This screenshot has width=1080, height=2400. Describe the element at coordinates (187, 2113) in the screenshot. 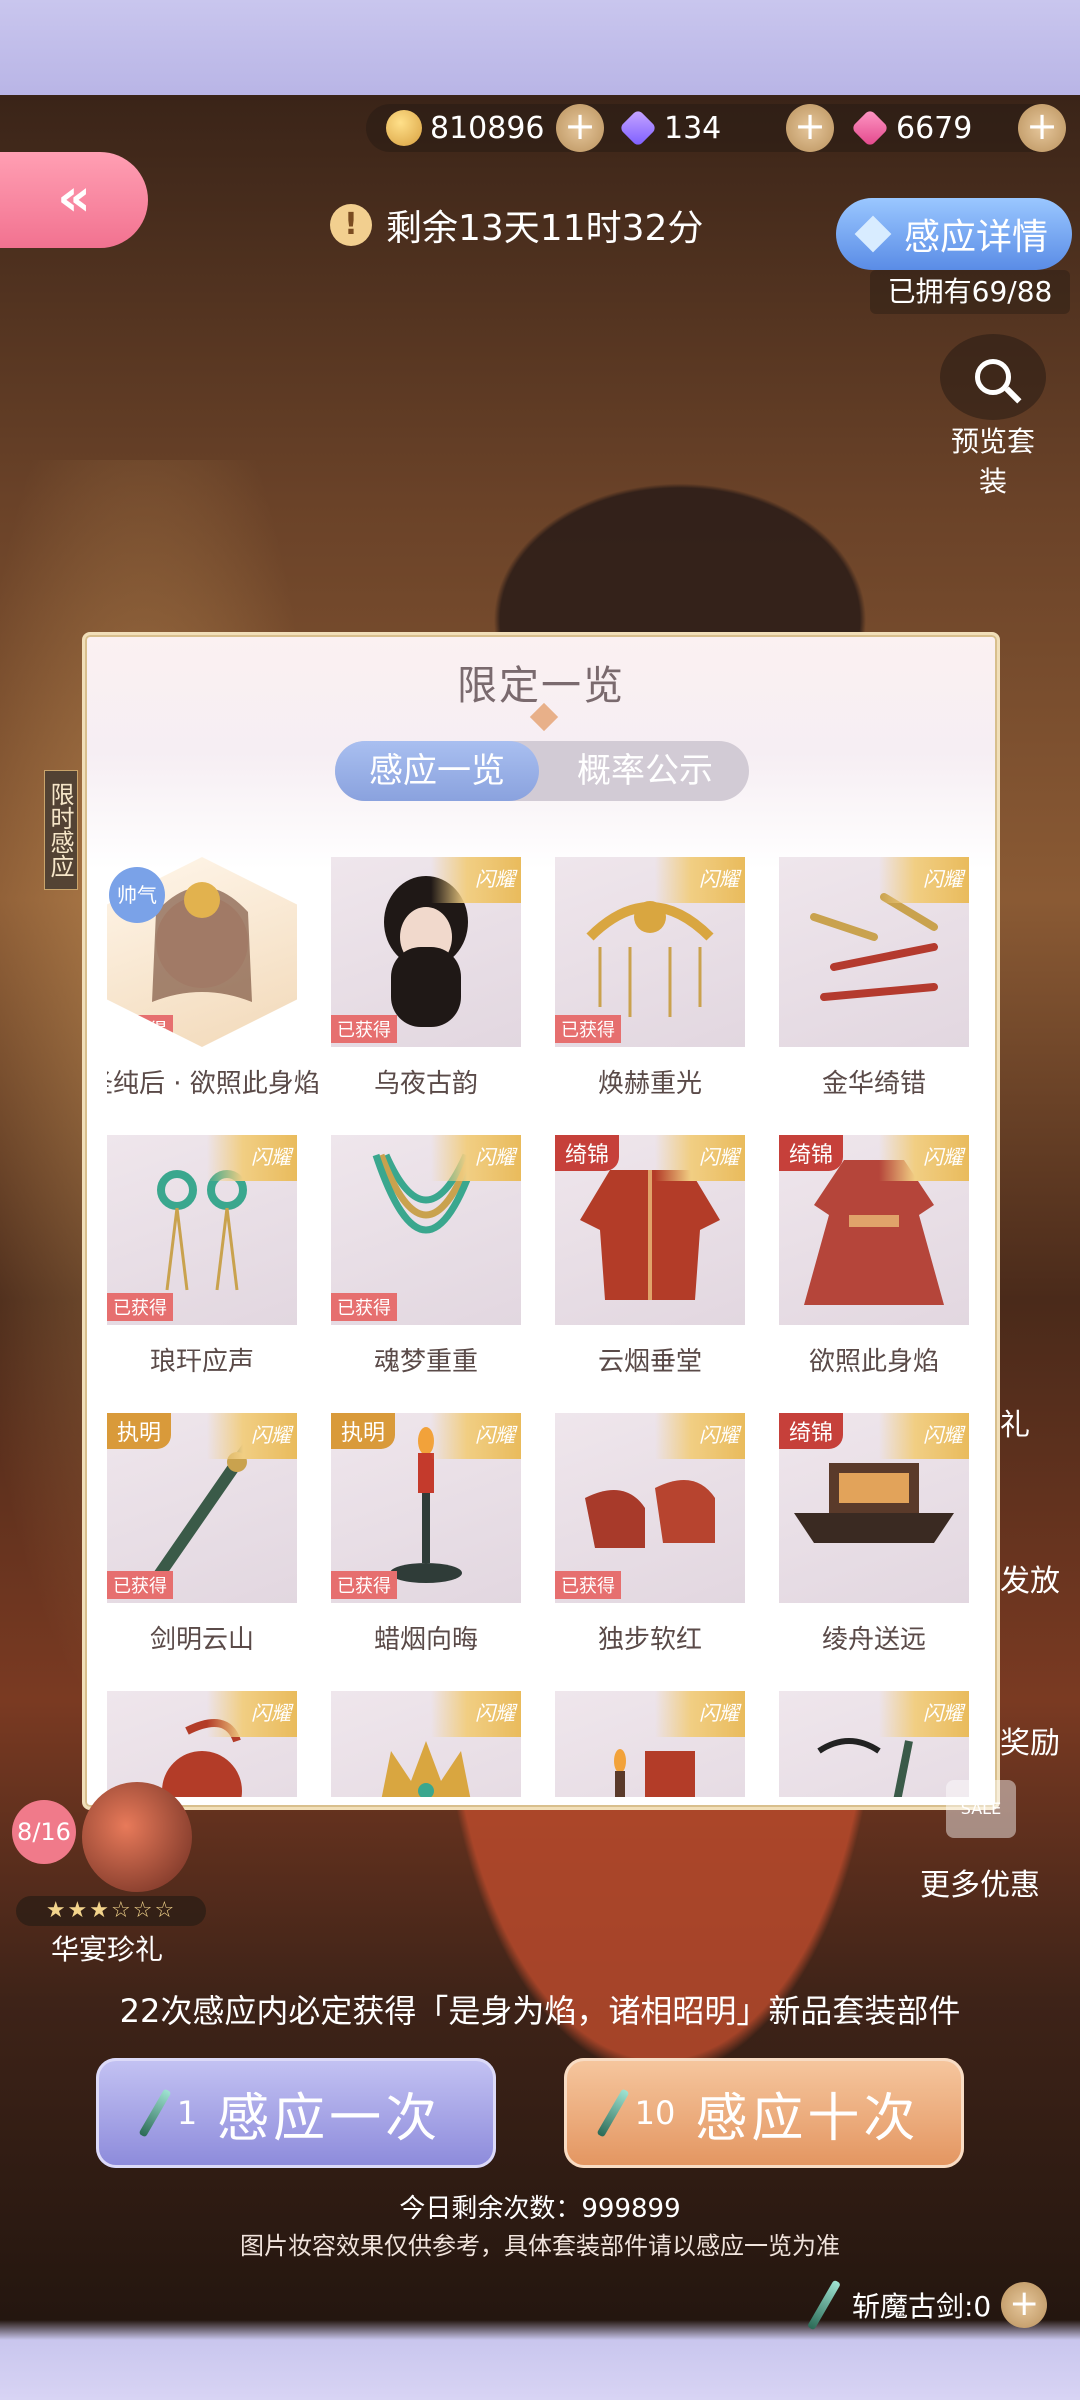

I see `pull-once-cost: 1` at that location.